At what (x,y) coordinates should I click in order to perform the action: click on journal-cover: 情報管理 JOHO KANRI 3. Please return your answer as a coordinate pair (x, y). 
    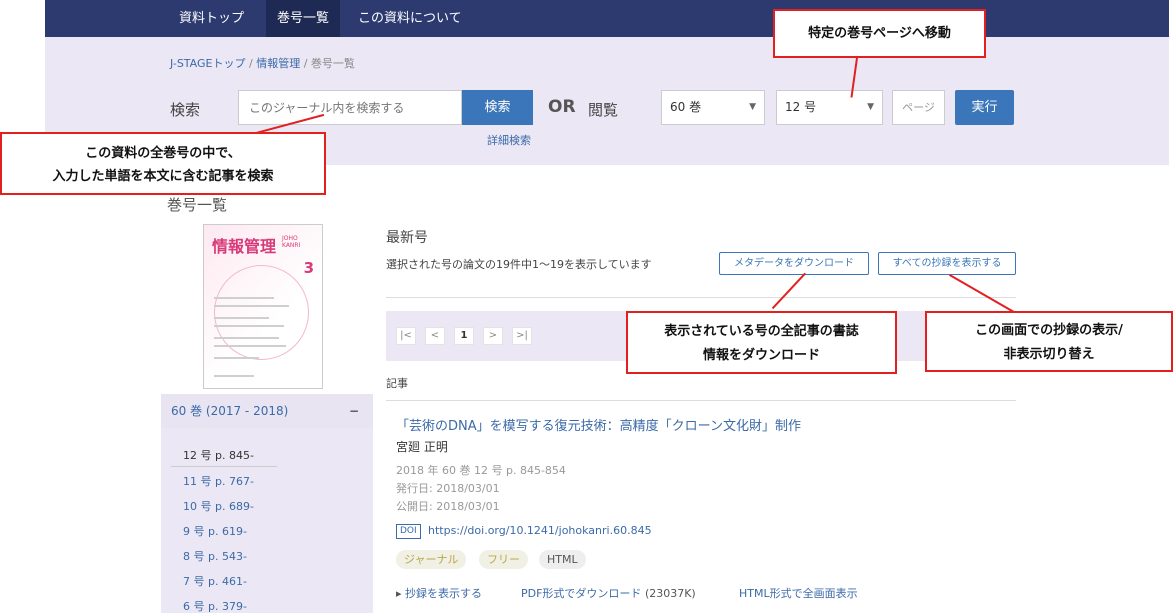
    Looking at the image, I should click on (263, 306).